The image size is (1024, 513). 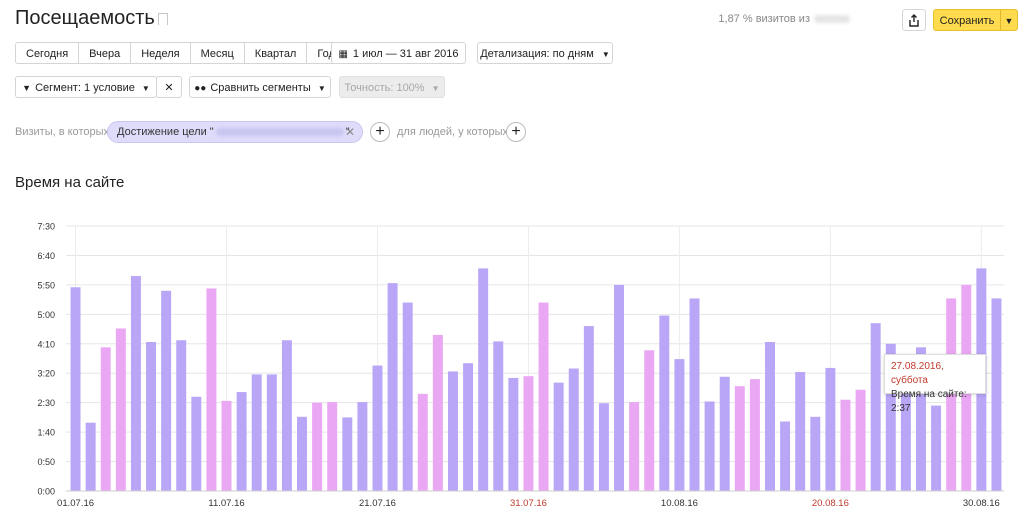 I want to click on share-button, so click(x=914, y=20).